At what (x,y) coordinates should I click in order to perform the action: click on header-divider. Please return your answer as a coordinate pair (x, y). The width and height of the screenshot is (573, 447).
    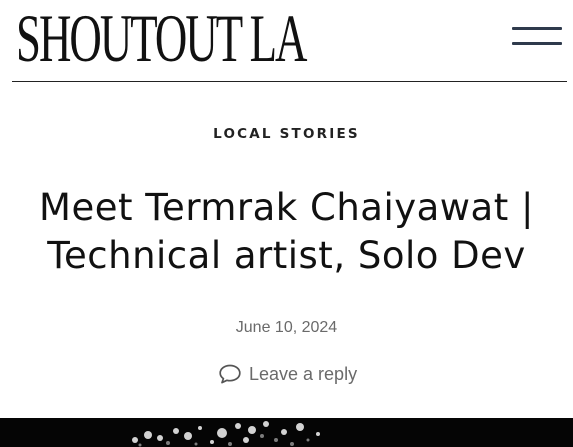
    Looking at the image, I should click on (289, 81).